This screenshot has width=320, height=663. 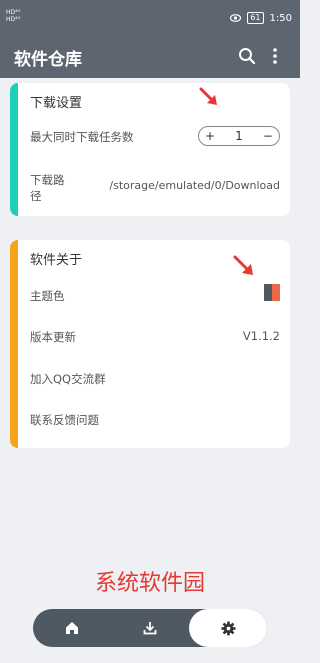 What do you see at coordinates (236, 18) in the screenshot?
I see `eye-icon` at bounding box center [236, 18].